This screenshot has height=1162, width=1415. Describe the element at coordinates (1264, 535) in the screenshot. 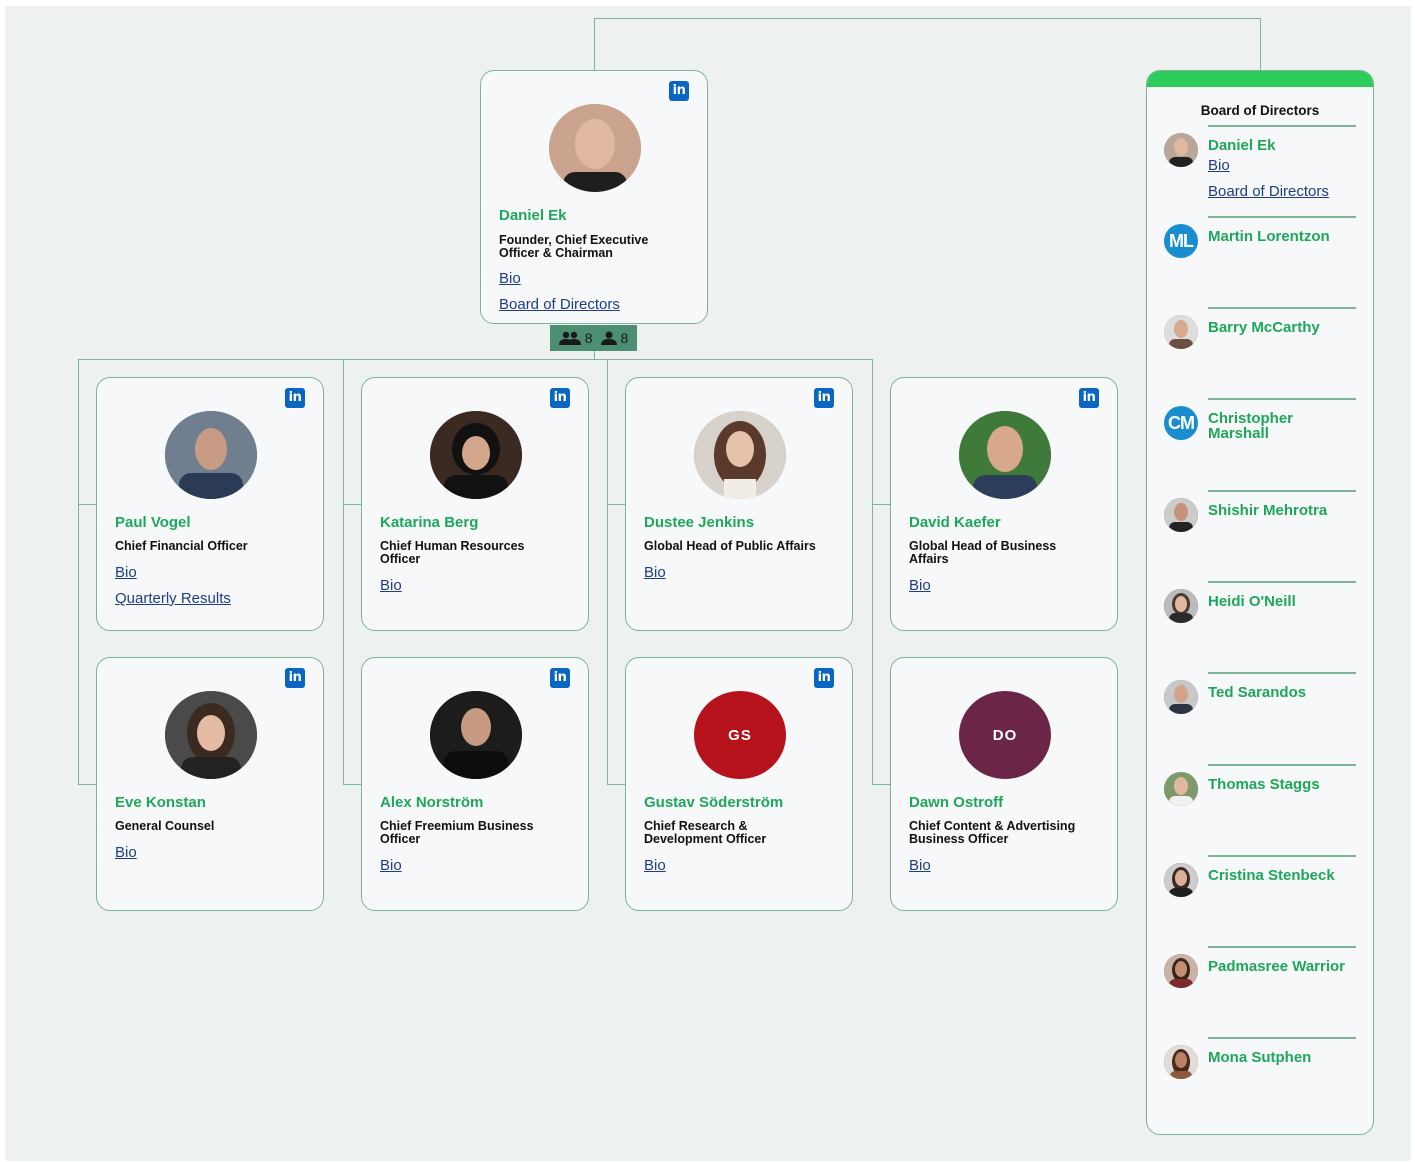

I see `board-member: Shishir Mehrotra` at that location.